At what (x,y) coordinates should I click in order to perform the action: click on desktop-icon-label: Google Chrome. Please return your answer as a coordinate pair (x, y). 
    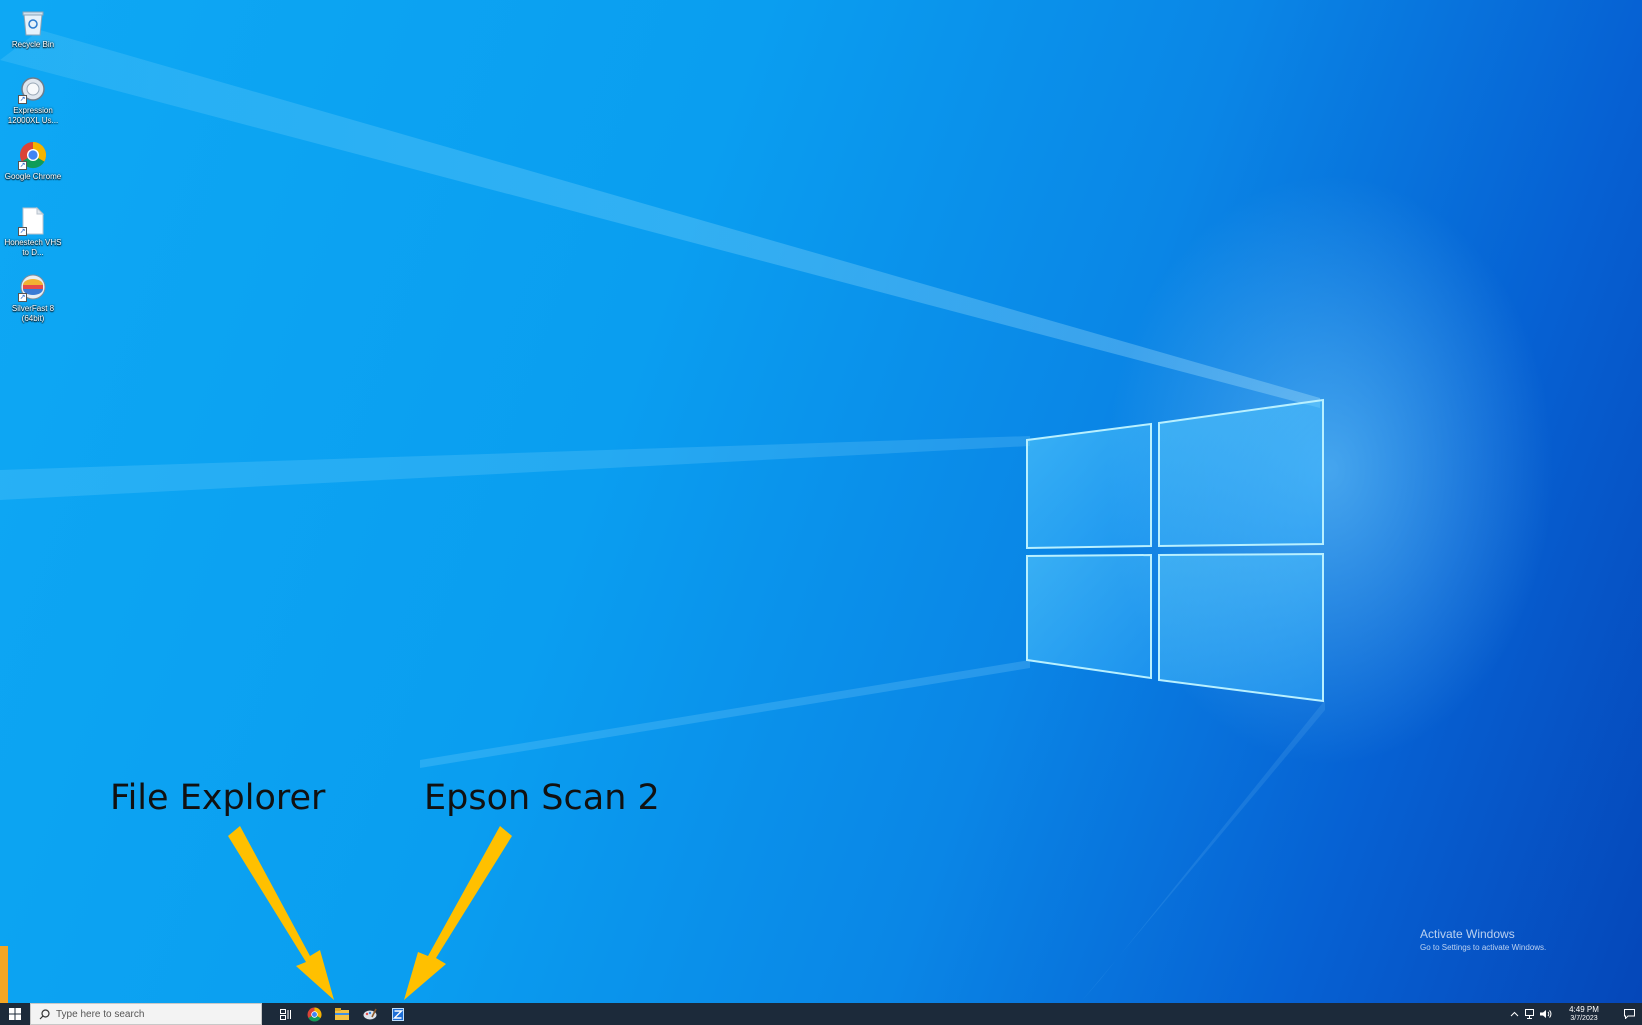
    Looking at the image, I should click on (33, 176).